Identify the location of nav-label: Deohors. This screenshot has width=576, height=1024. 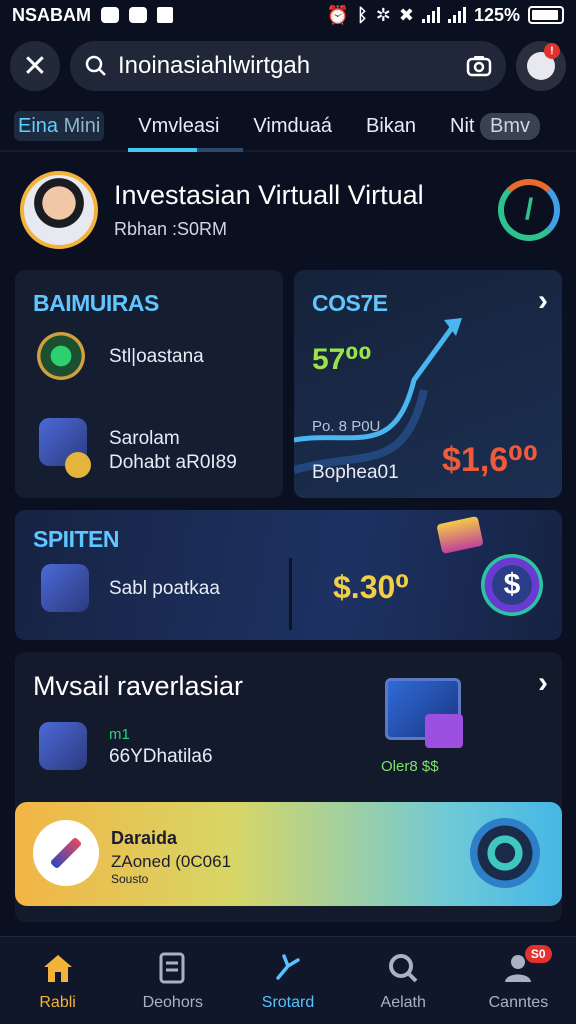
(173, 1002).